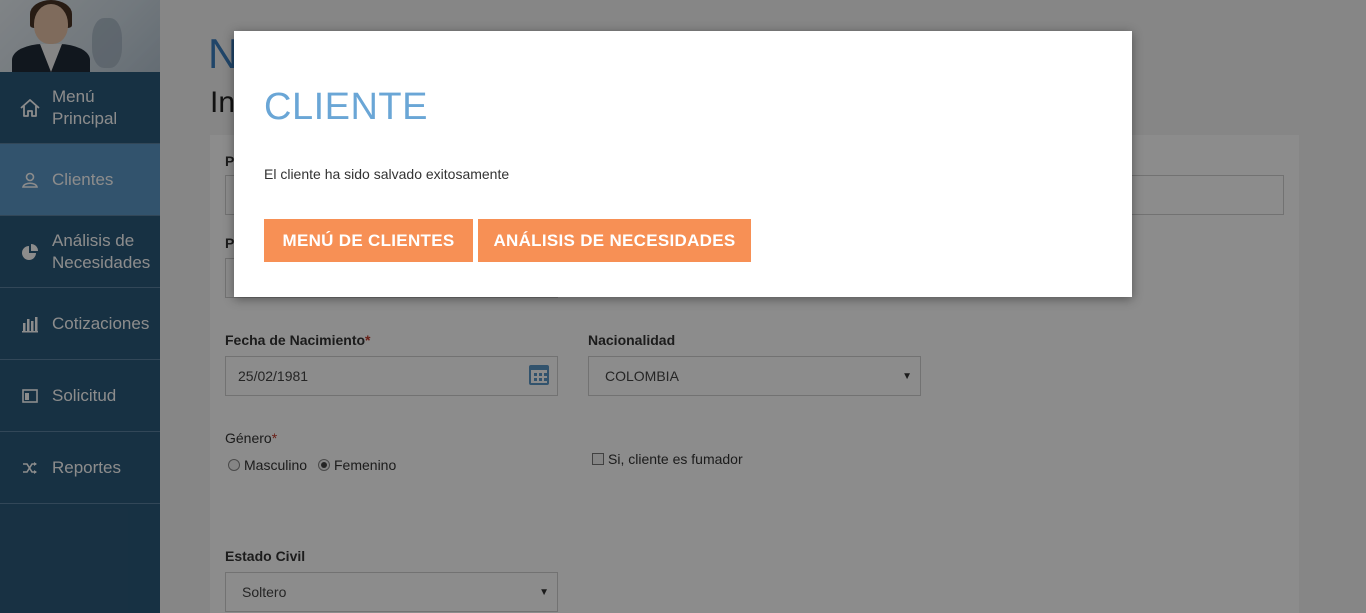 Image resolution: width=1366 pixels, height=613 pixels. What do you see at coordinates (346, 107) in the screenshot?
I see `modal-title: CLIENTE` at bounding box center [346, 107].